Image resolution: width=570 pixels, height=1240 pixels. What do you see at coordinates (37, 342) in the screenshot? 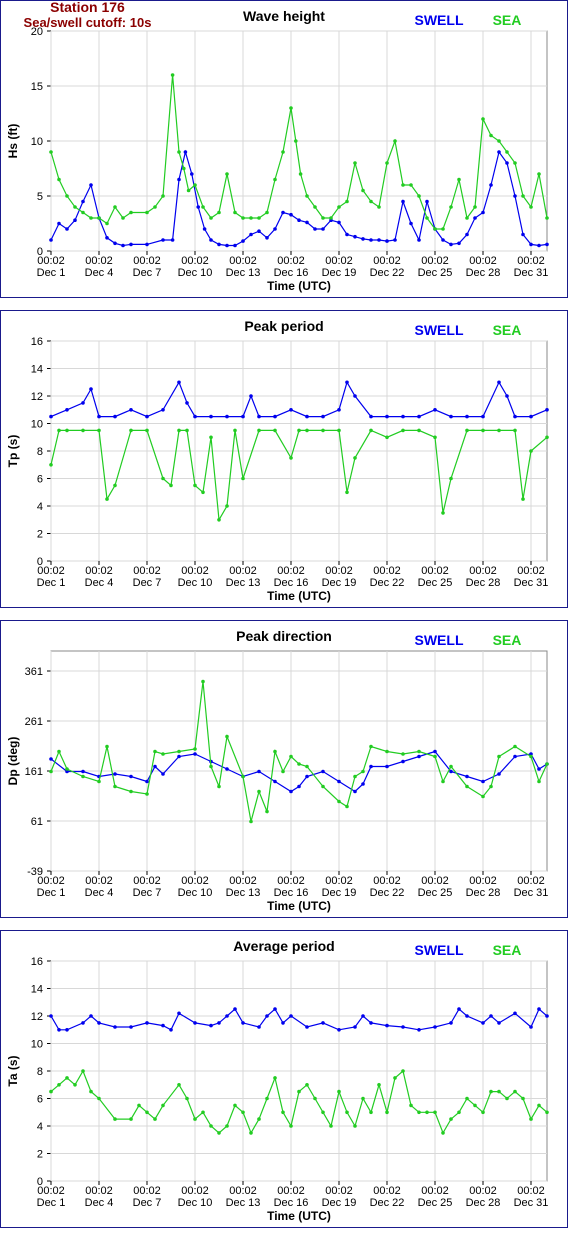
I see `y-tick-label: 16` at bounding box center [37, 342].